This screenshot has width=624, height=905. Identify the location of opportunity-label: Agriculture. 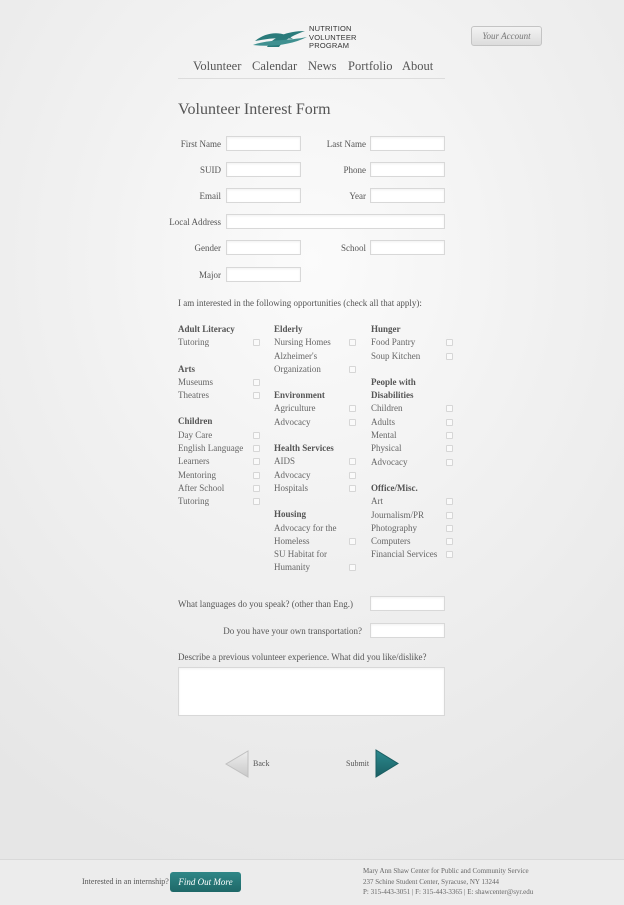
(295, 408).